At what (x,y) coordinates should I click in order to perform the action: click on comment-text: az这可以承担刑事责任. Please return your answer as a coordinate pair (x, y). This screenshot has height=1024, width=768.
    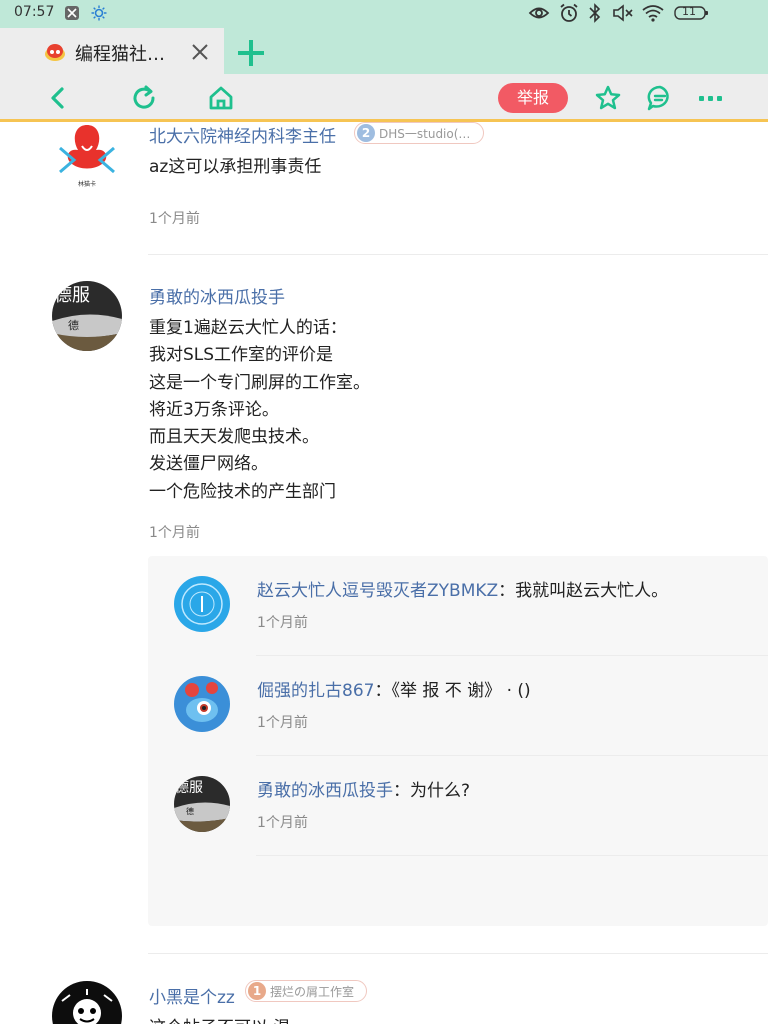
    Looking at the image, I should click on (235, 167).